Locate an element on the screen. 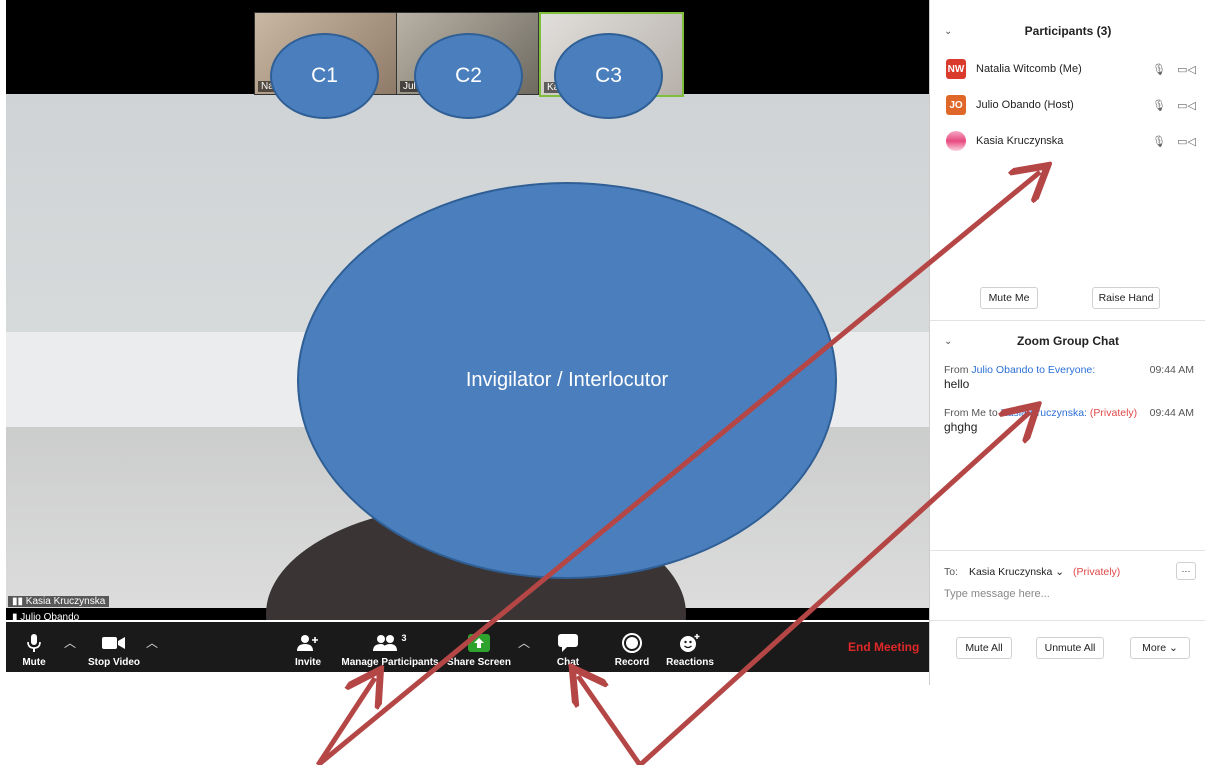 This screenshot has height=765, width=1205. chat-message-header: From Me to Kasia Kruczynska: (Privately) is located at coordinates (1040, 413).